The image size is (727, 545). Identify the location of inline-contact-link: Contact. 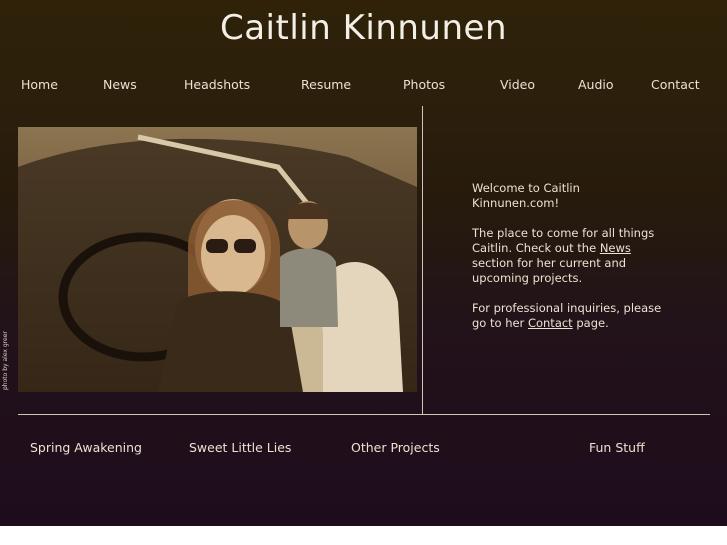
(550, 323).